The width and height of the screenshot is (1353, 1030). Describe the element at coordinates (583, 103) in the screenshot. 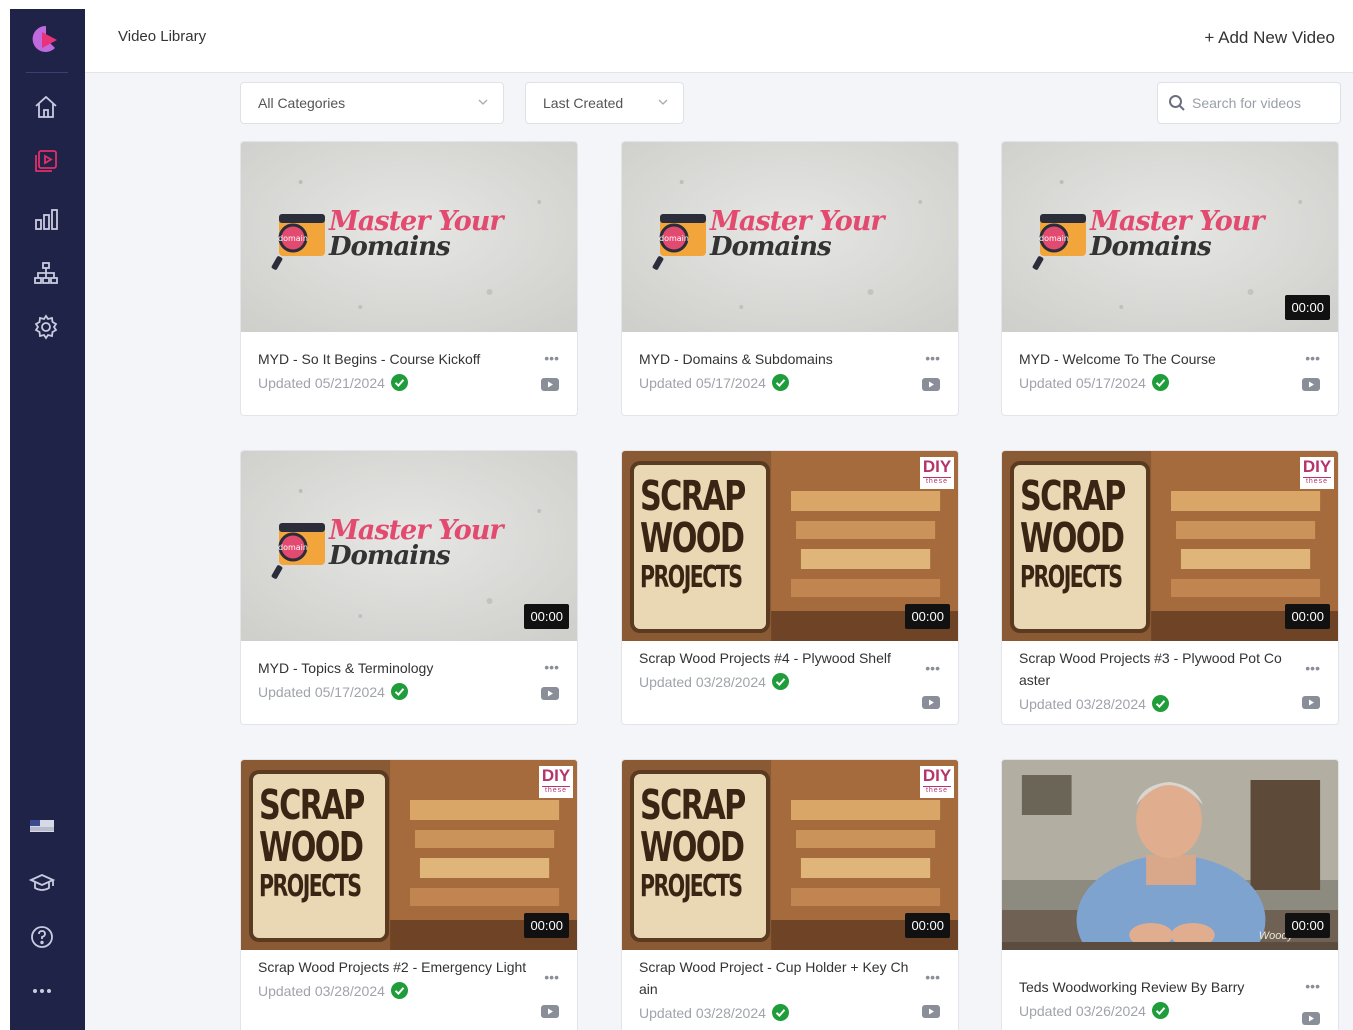

I see `sort-select-value: Last Created` at that location.